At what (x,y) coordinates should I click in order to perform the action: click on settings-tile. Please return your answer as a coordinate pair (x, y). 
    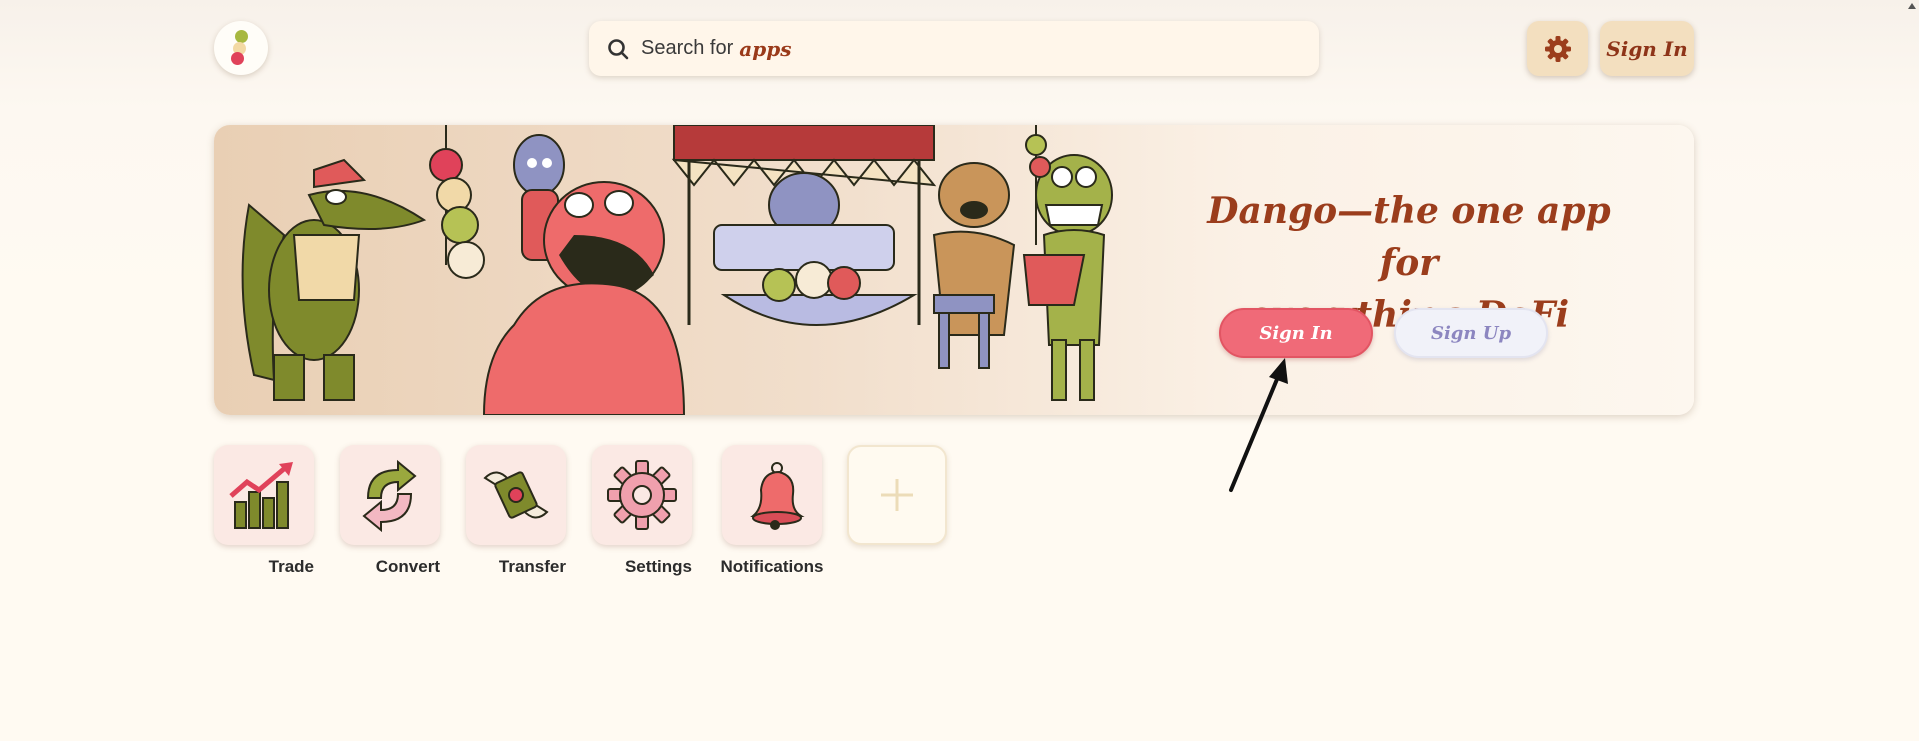
    Looking at the image, I should click on (642, 495).